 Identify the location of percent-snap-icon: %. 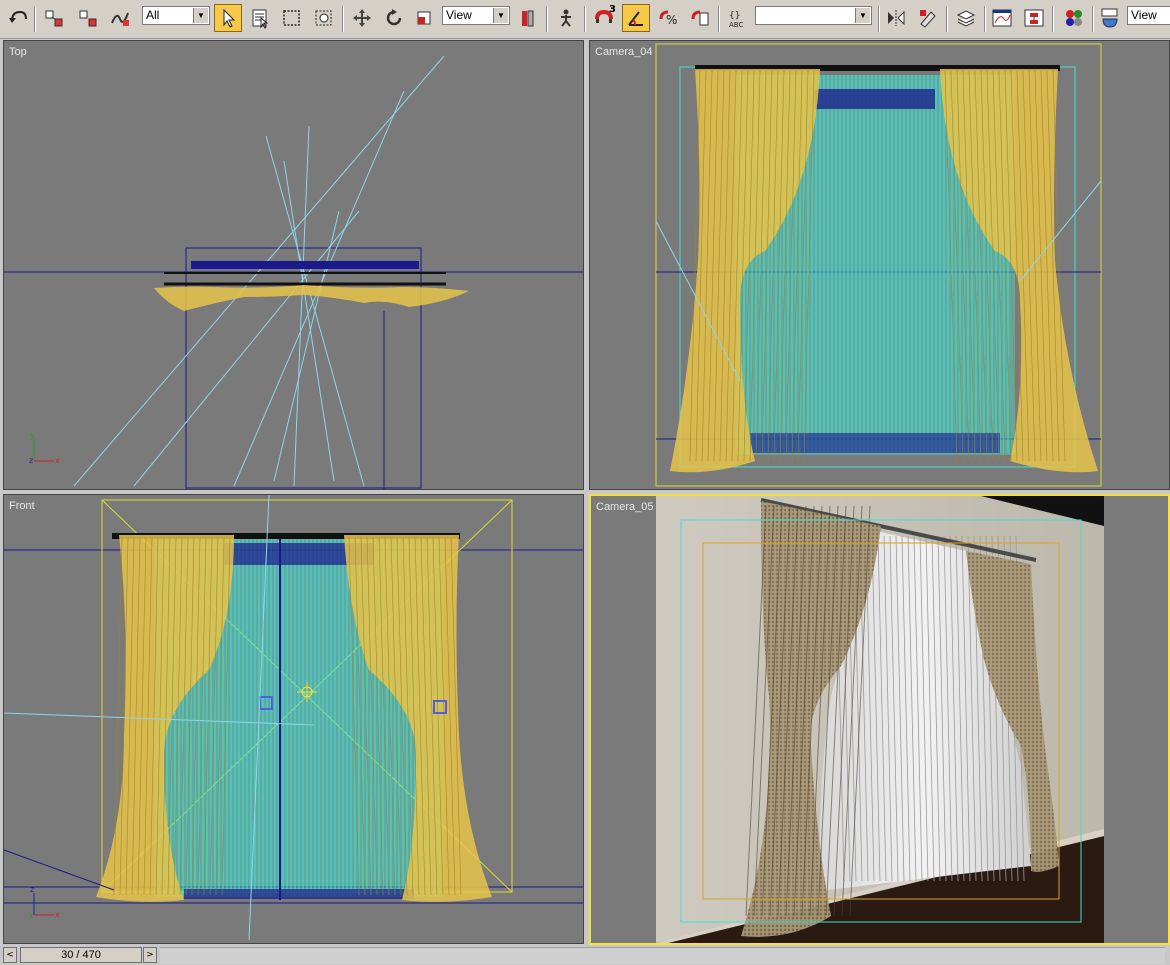
(668, 18).